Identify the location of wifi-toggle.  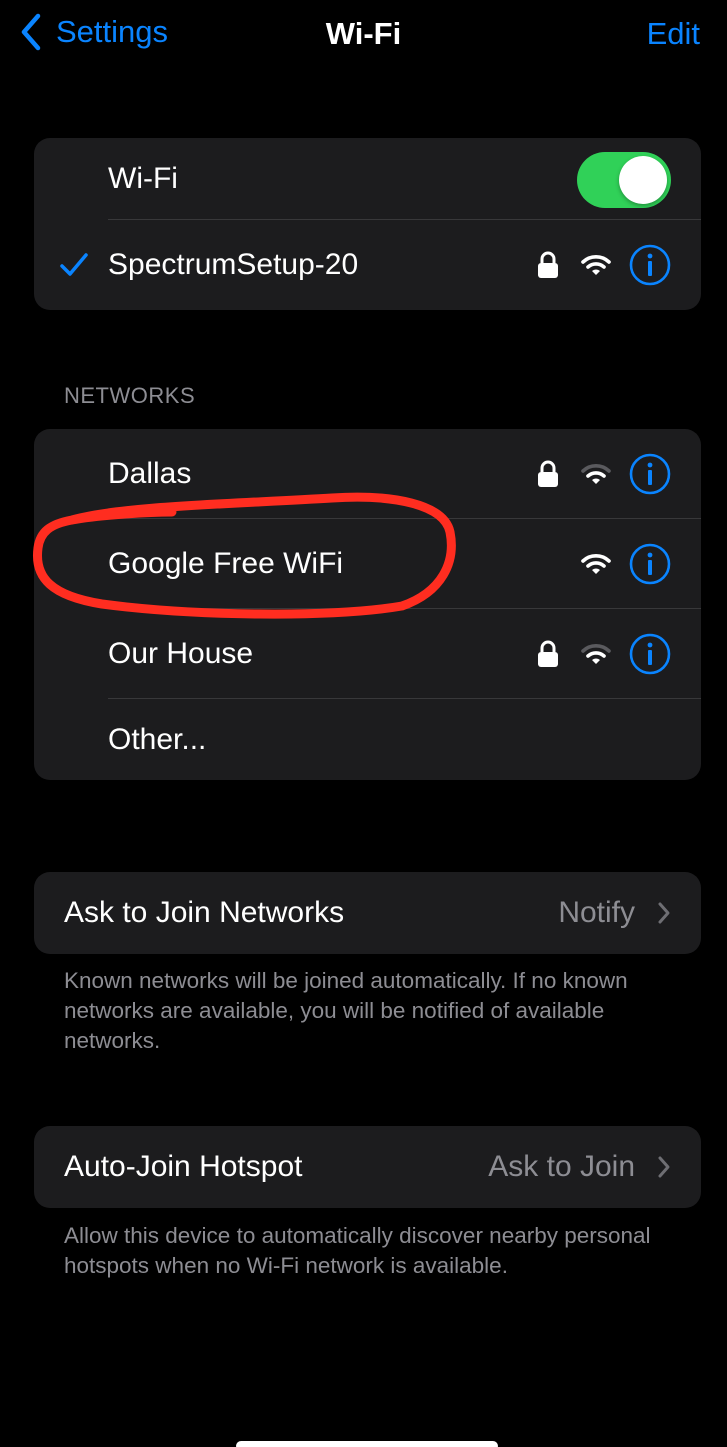
(624, 180).